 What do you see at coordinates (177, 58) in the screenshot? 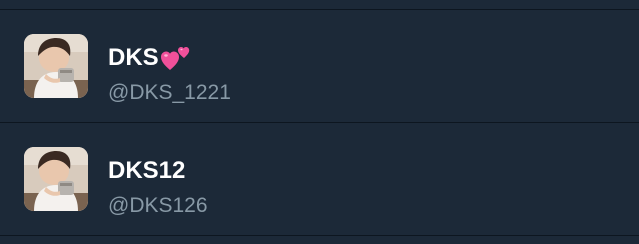
I see `two-hearts-icon` at bounding box center [177, 58].